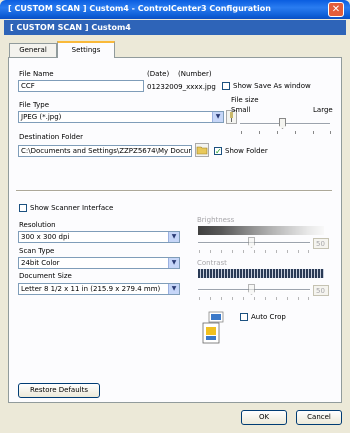 The image size is (350, 433). I want to click on scan-type-value: 24bit Color, so click(40, 263).